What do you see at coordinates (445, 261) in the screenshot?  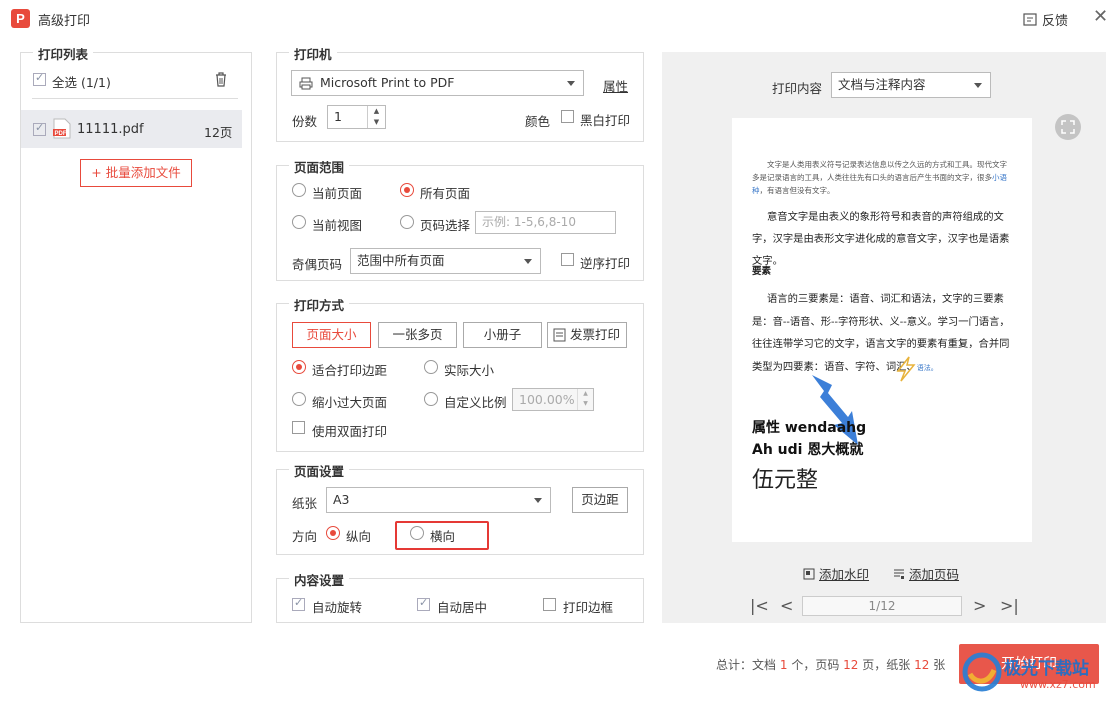 I see `odd-even-select: 范围中所有页面` at bounding box center [445, 261].